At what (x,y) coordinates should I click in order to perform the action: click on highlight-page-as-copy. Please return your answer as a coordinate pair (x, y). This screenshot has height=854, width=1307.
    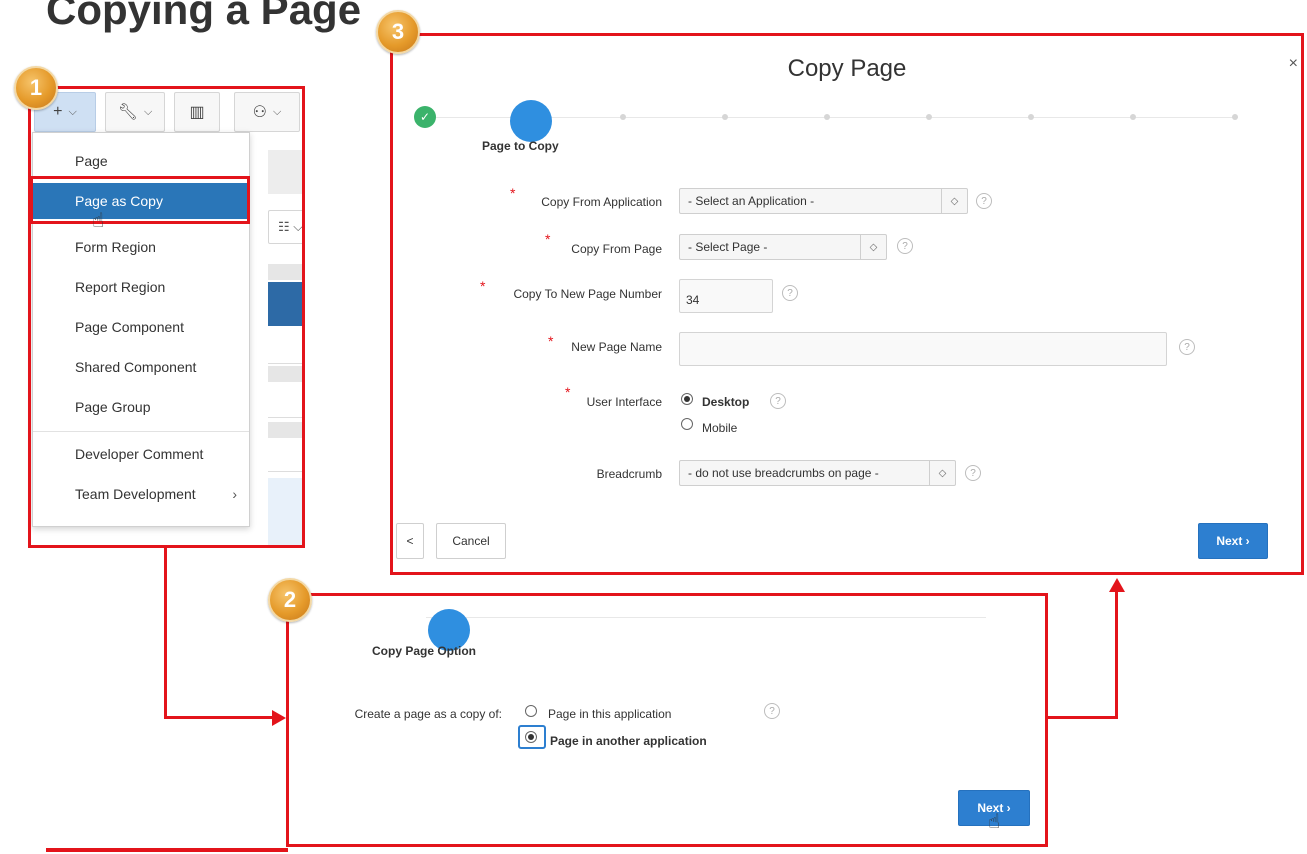
    Looking at the image, I should click on (140, 200).